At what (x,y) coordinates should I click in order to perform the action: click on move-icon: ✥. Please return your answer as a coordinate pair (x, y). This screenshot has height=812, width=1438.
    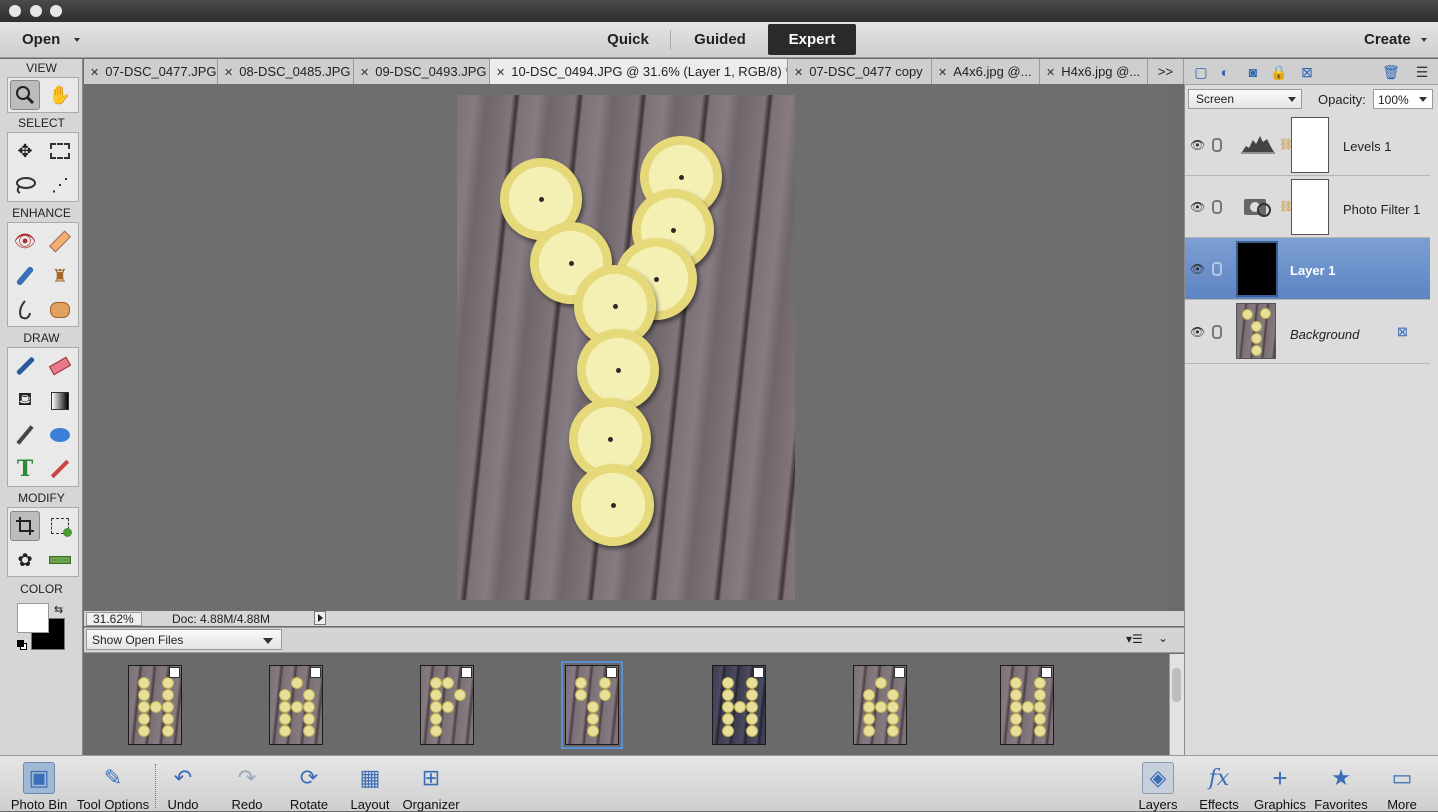
    Looking at the image, I should click on (25, 151).